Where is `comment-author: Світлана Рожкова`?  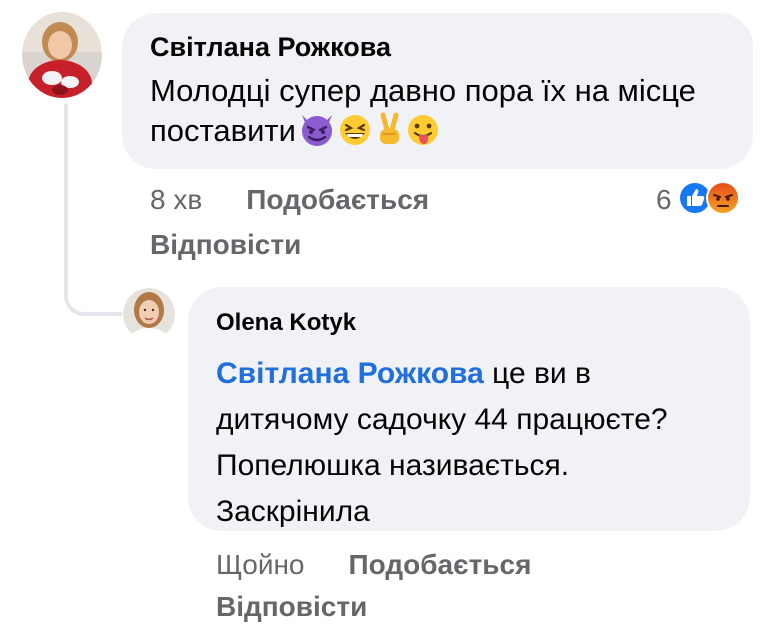 comment-author: Світлана Рожкова is located at coordinates (437, 47).